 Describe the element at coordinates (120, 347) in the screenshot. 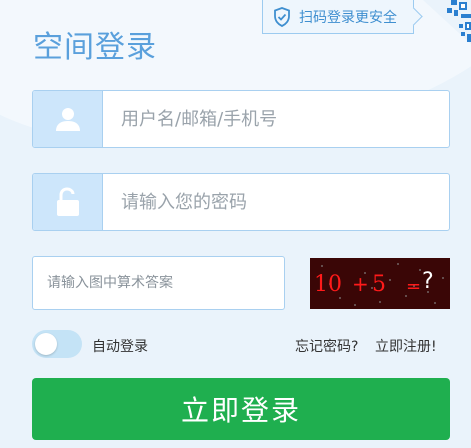

I see `auto-login-label: 自动登录` at that location.